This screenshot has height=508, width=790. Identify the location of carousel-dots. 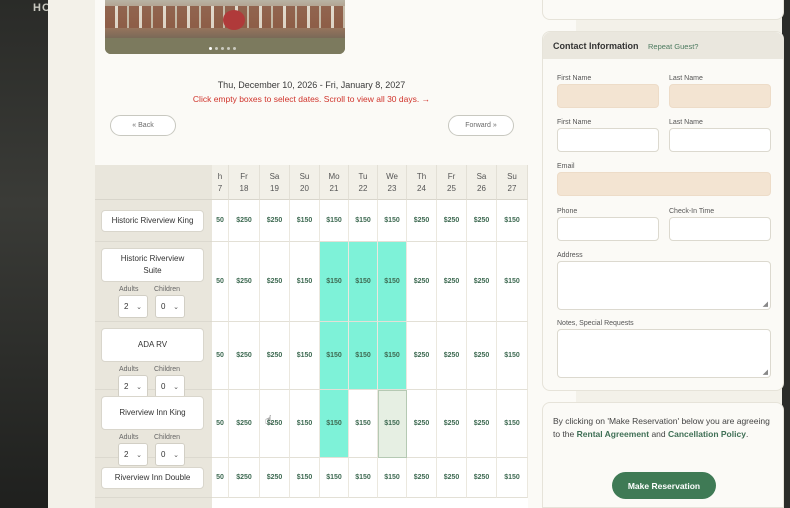
(222, 48).